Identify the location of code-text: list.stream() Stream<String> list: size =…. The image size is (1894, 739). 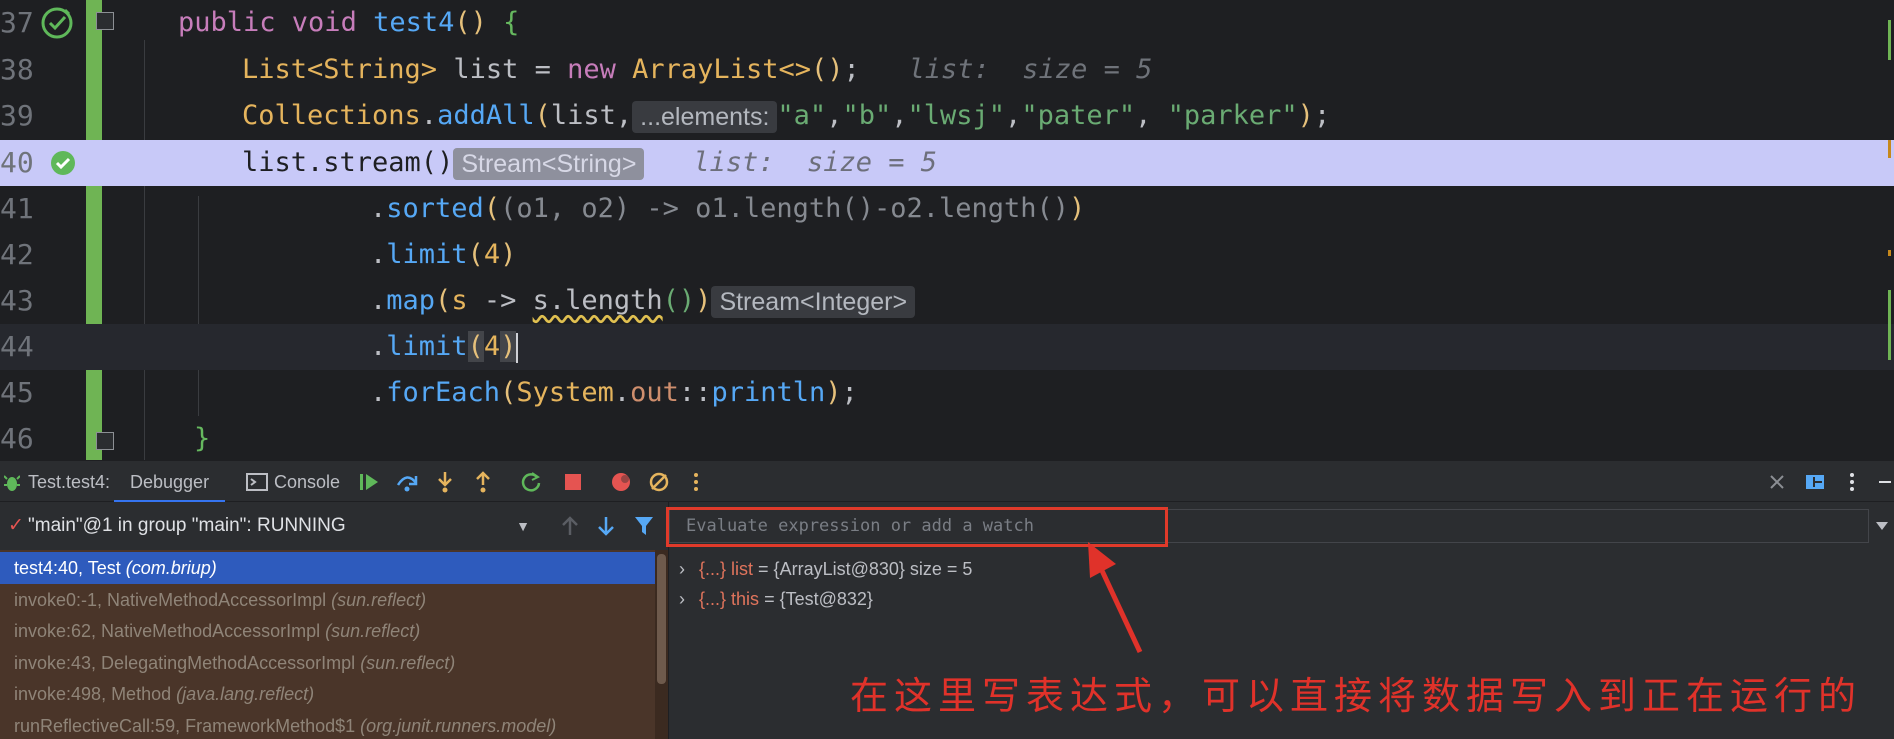
(589, 163).